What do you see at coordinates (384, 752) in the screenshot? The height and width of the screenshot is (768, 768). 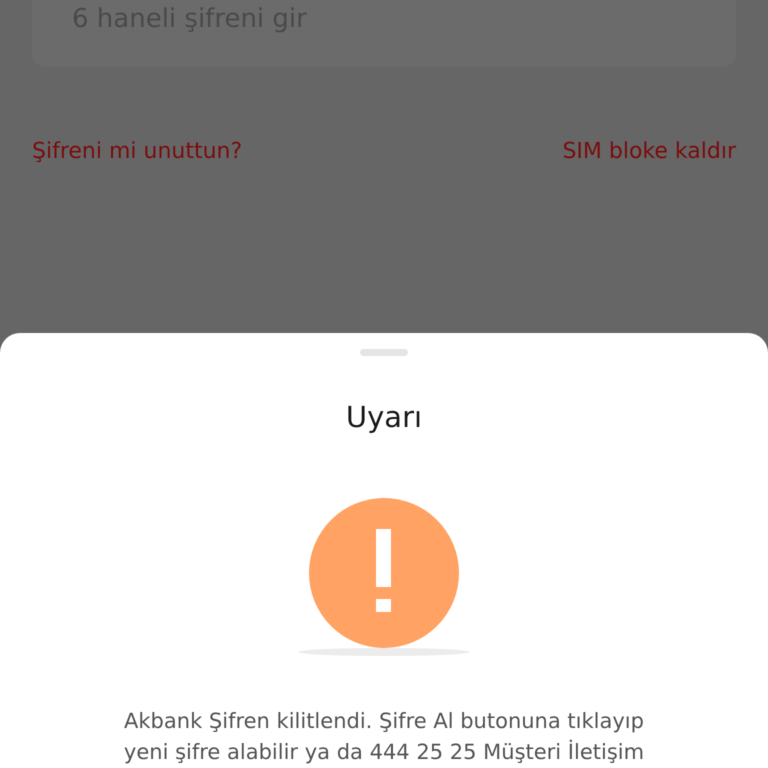 I see `message-text: yeni şifre alabilir ya da 444 25 25 Müşteri İletişim` at bounding box center [384, 752].